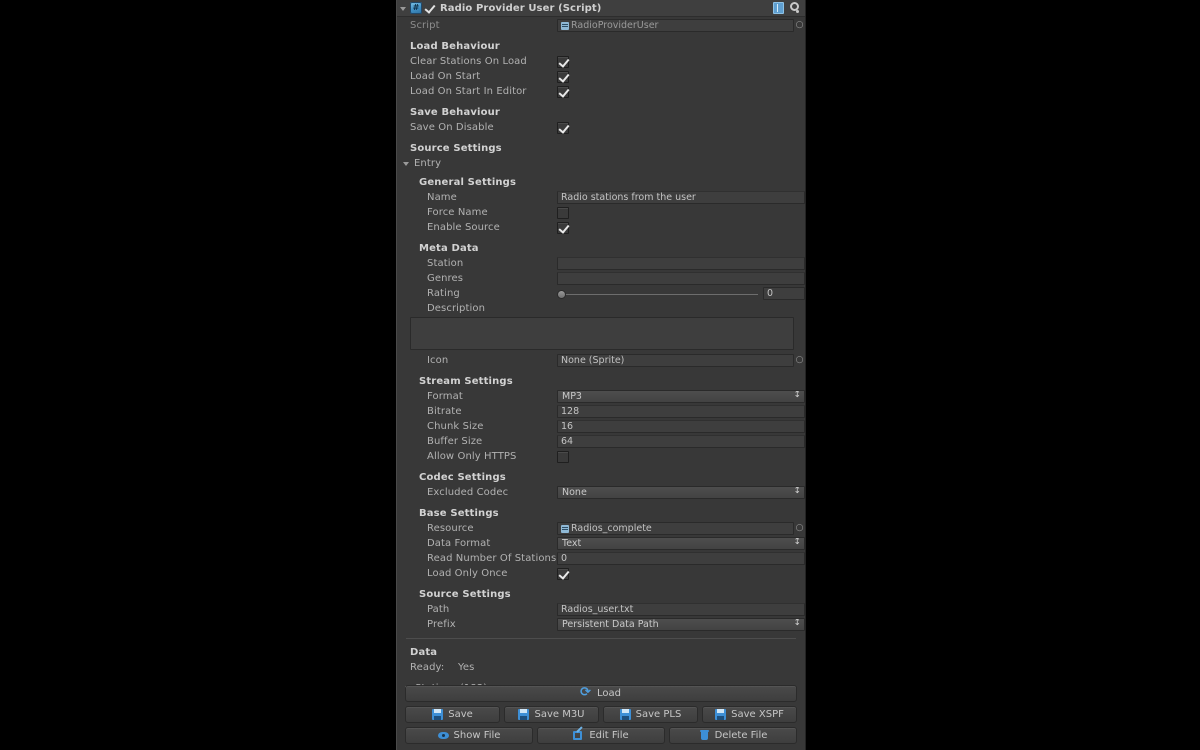 The width and height of the screenshot is (1200, 750). I want to click on description-textarea, so click(602, 333).